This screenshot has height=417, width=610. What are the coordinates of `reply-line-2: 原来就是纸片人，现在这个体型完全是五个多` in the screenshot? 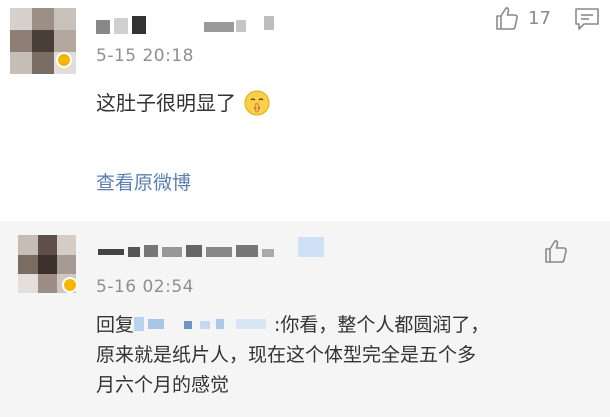 It's located at (286, 355).